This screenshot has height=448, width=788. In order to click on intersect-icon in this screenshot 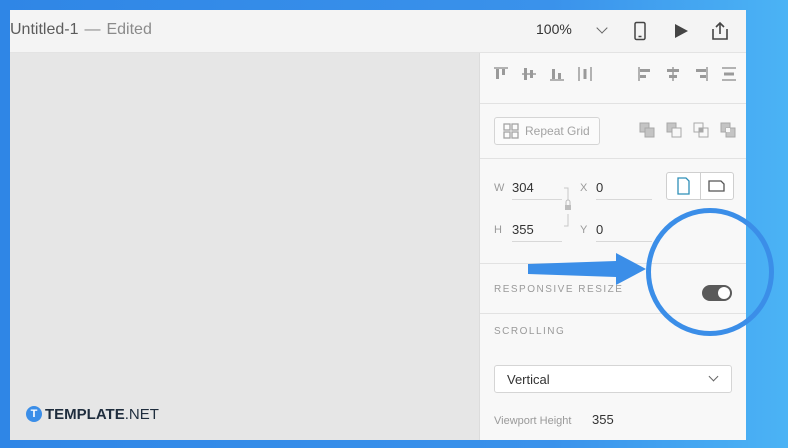, I will do `click(701, 130)`.